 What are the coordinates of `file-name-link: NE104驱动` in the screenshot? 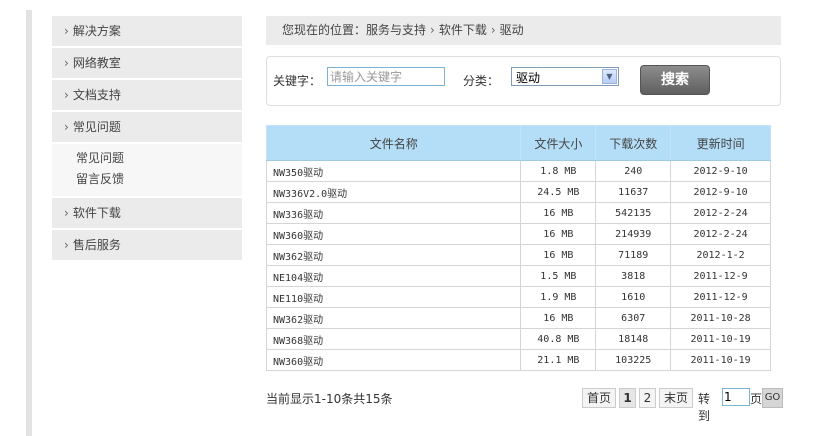 It's located at (393, 276).